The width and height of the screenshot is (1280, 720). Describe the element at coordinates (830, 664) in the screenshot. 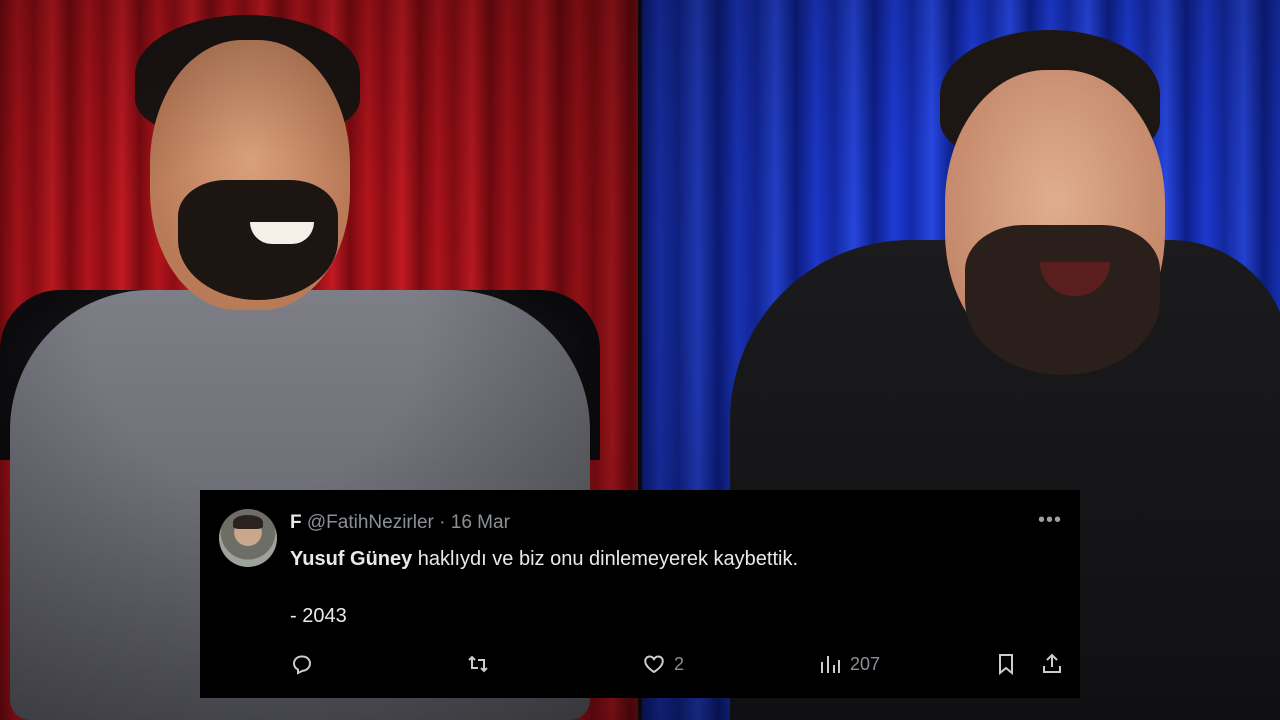

I see `views-icon` at that location.